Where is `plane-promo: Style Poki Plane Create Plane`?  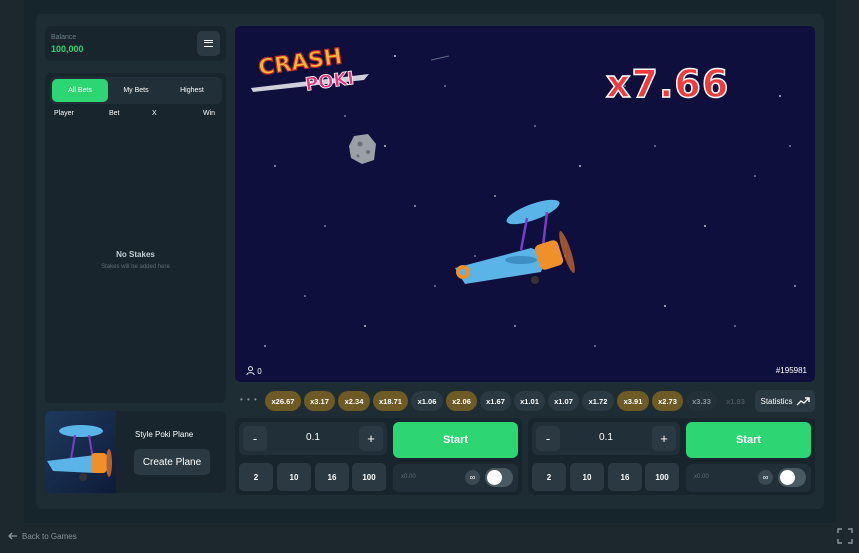 plane-promo: Style Poki Plane Create Plane is located at coordinates (135, 452).